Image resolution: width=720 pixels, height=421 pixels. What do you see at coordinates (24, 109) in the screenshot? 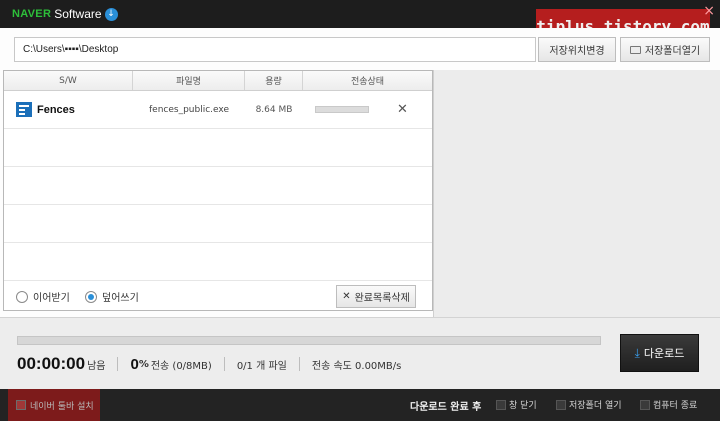
I see `fences-app-icon` at bounding box center [24, 109].